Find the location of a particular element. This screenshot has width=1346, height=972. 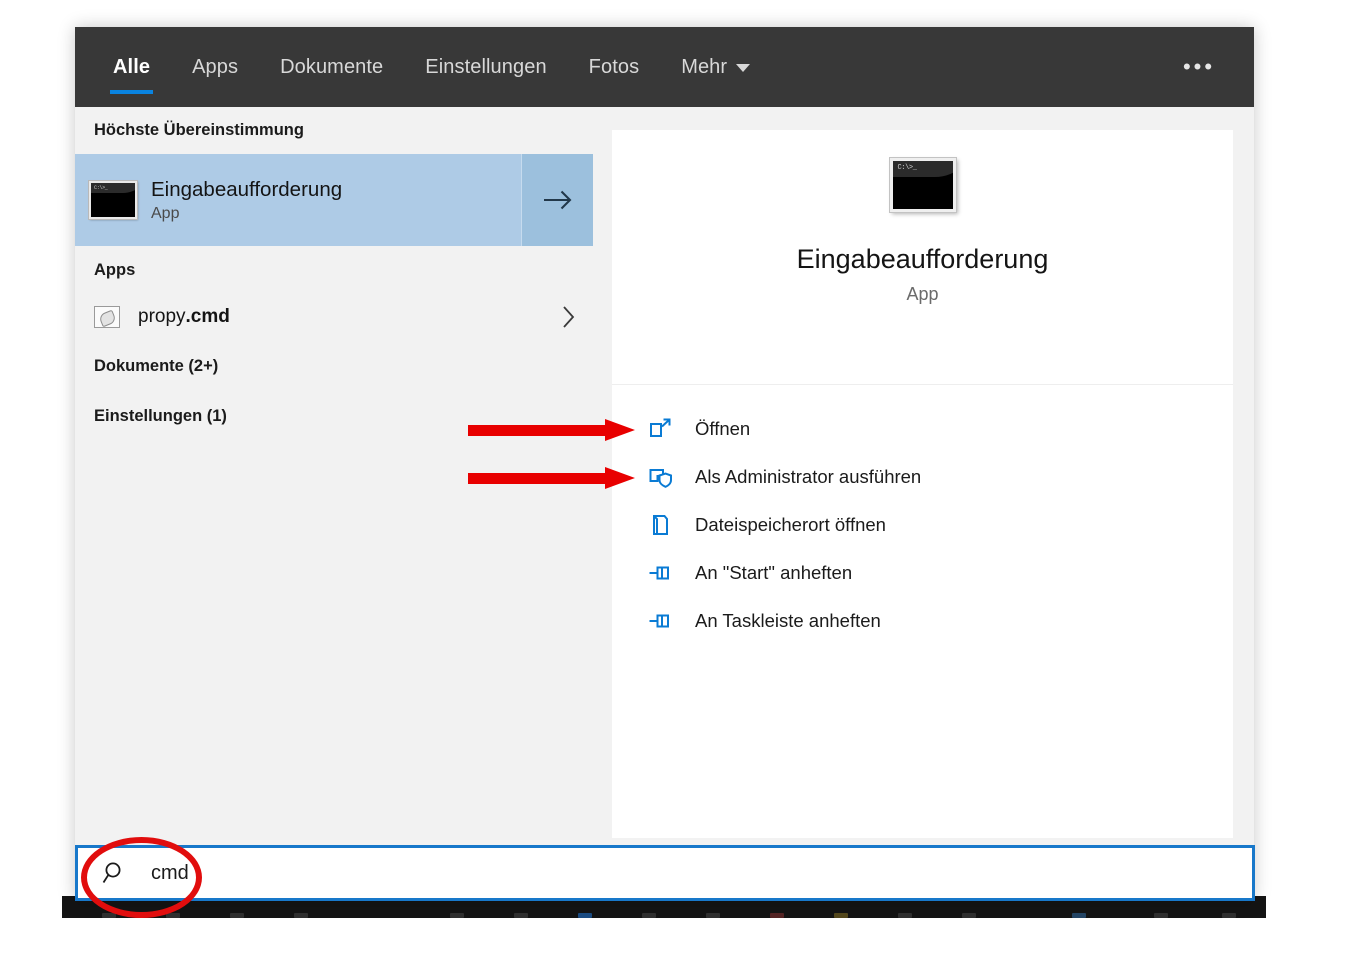

tab-apps: Apps is located at coordinates (215, 67).